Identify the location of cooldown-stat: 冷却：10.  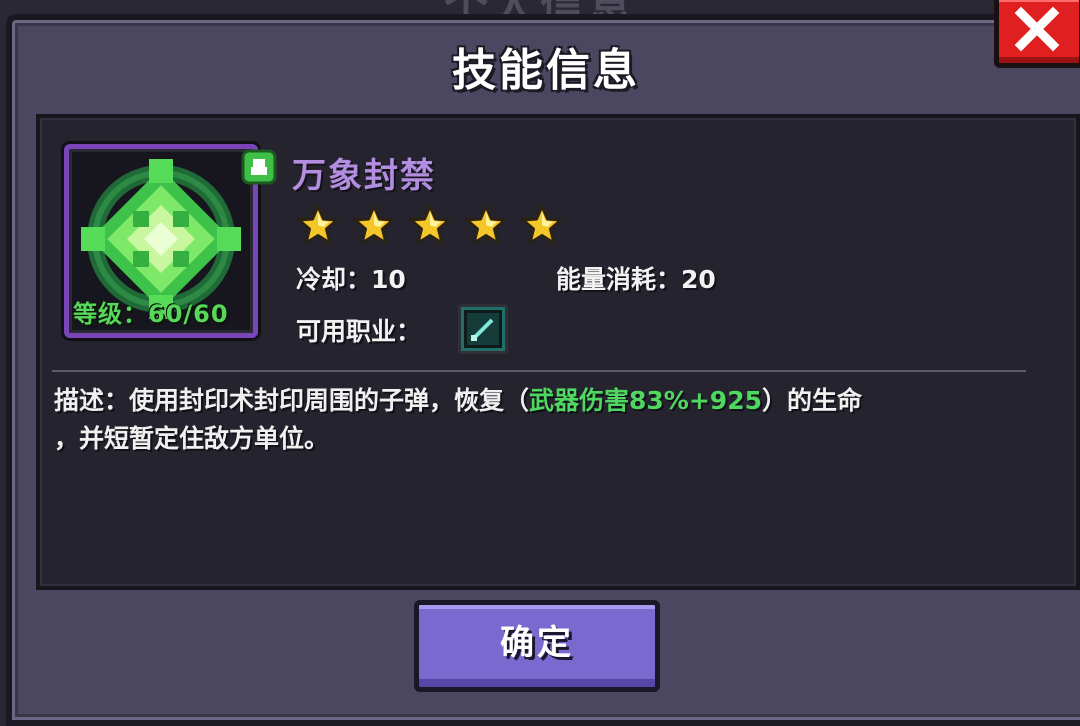
(351, 278).